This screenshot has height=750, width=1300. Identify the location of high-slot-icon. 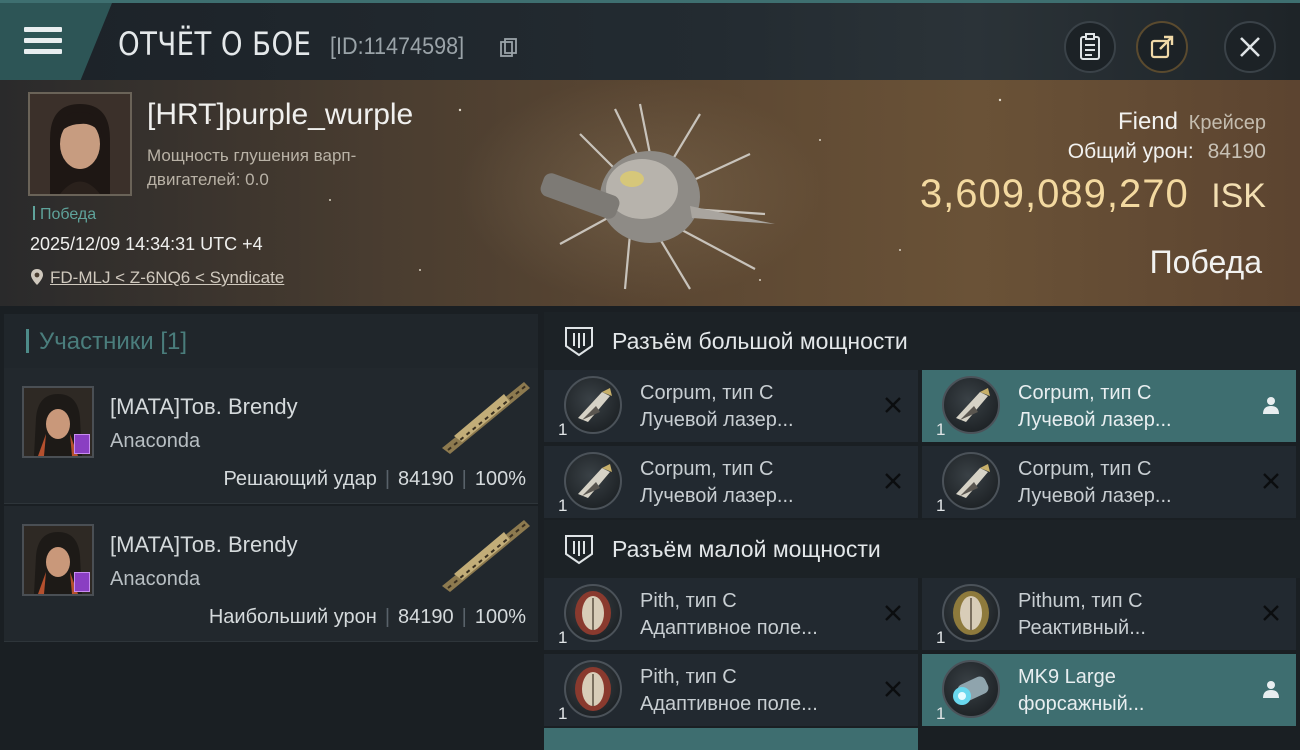
(579, 342).